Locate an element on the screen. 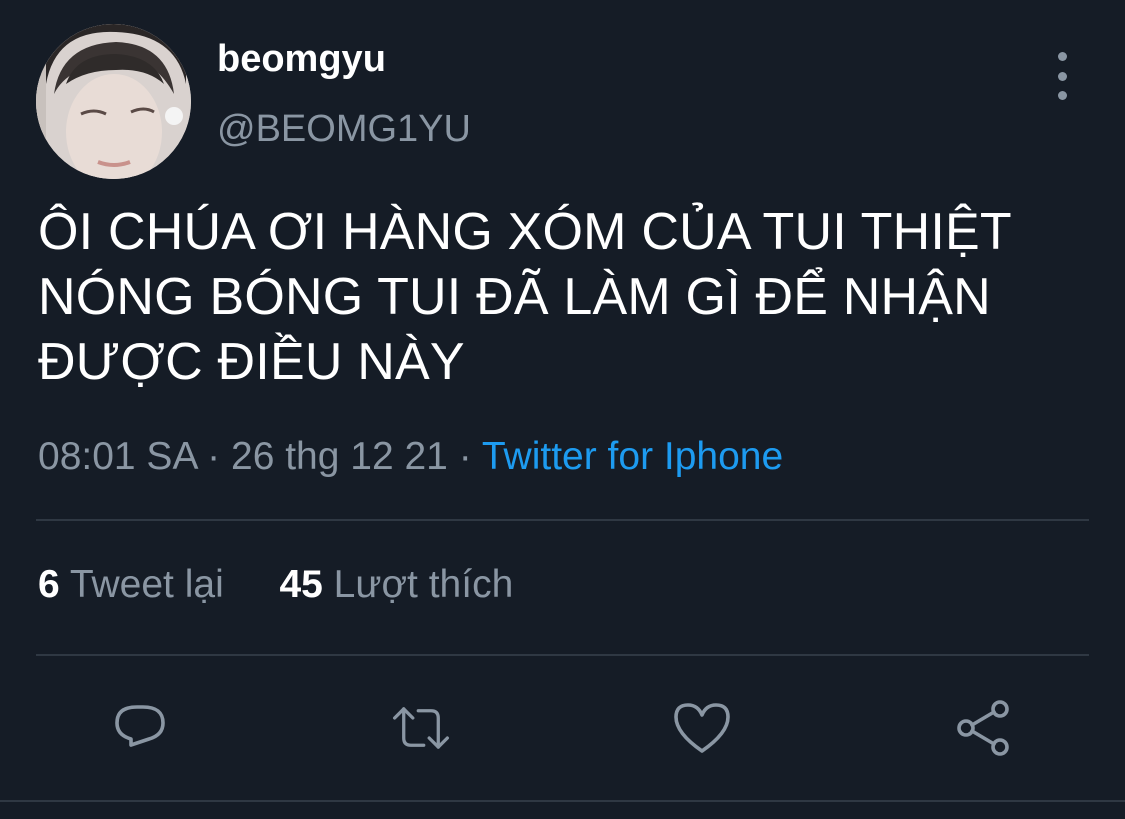 The image size is (1125, 819). action-bar is located at coordinates (562, 728).